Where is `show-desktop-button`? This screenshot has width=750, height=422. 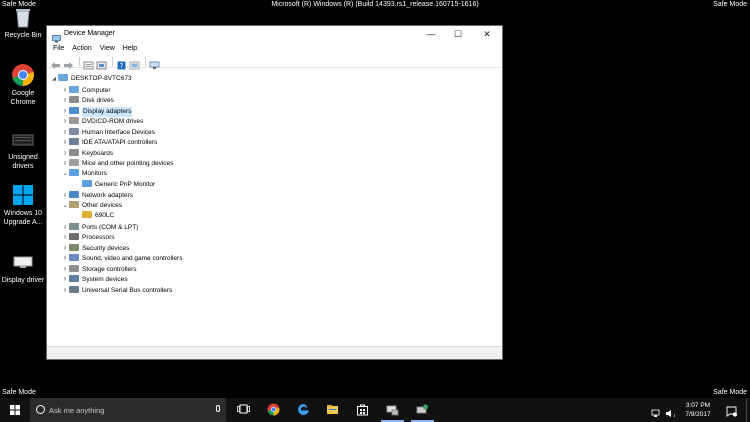 show-desktop-button is located at coordinates (748, 410).